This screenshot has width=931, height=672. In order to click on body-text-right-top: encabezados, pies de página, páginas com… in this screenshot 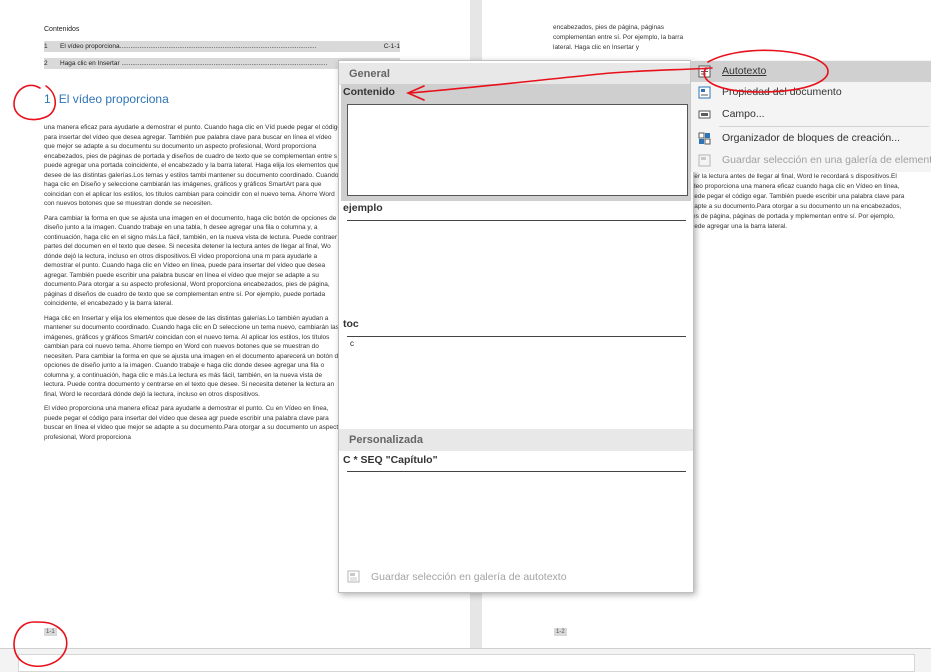, I will do `click(618, 37)`.